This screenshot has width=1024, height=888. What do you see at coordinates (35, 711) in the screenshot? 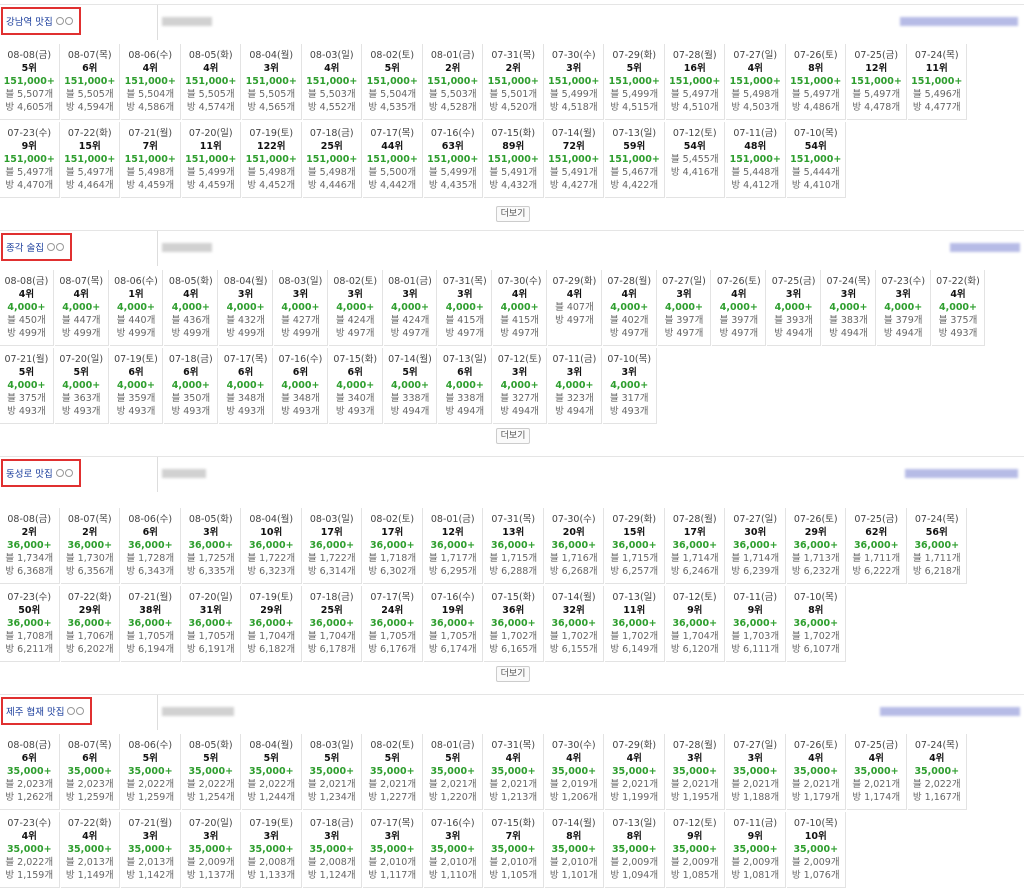
I see `keyword-label: 제주 협재 맛집` at bounding box center [35, 711].